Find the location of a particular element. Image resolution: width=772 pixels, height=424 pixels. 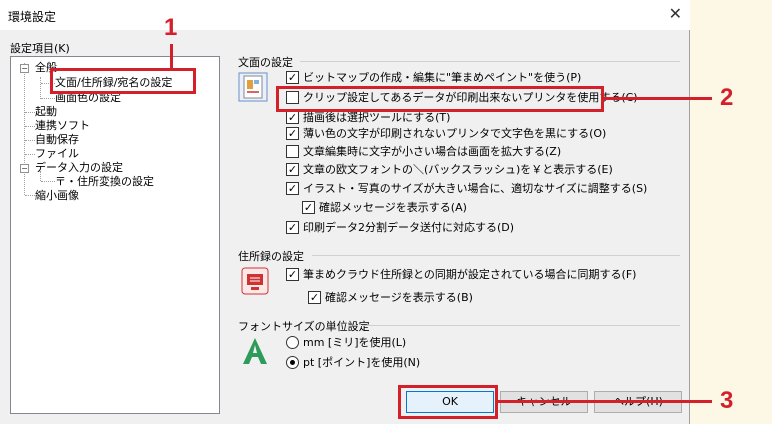

tree-item-data-entry: データ入力の設定 is located at coordinates (79, 168).